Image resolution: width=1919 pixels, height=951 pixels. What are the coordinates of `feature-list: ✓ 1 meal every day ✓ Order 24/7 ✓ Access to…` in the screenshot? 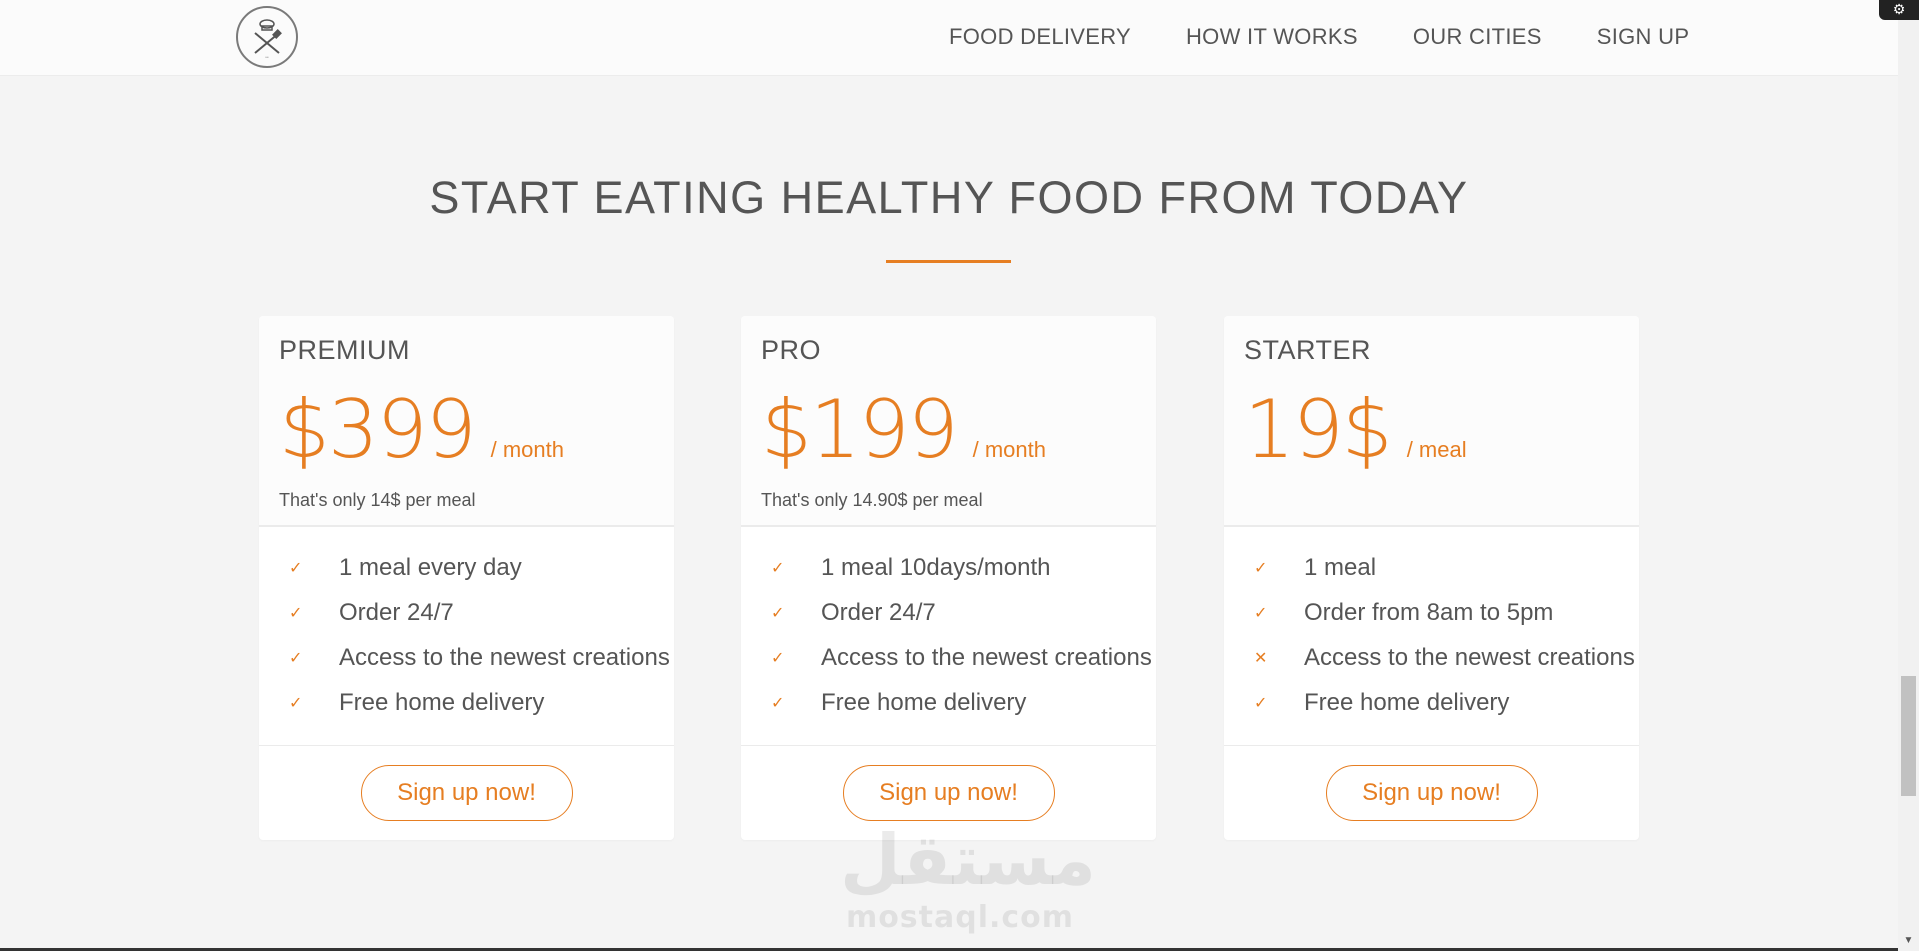 It's located at (466, 636).